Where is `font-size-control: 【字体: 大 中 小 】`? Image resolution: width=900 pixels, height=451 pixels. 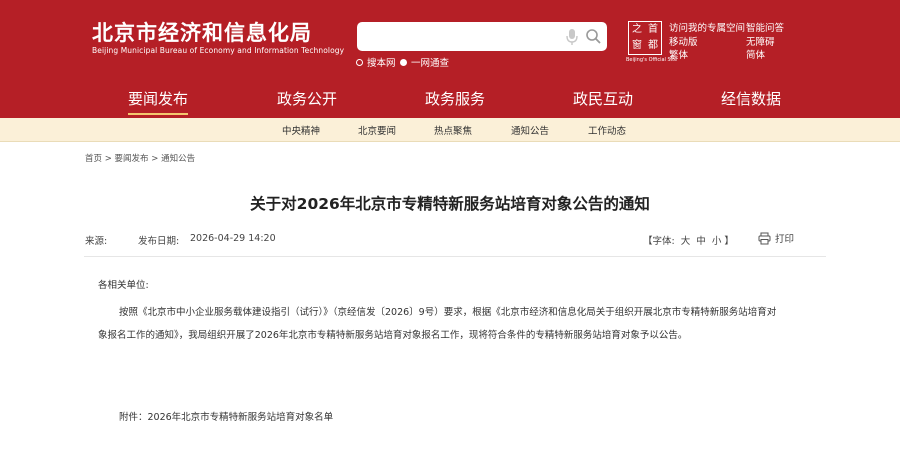 font-size-control: 【字体: 大 中 小 】 is located at coordinates (688, 240).